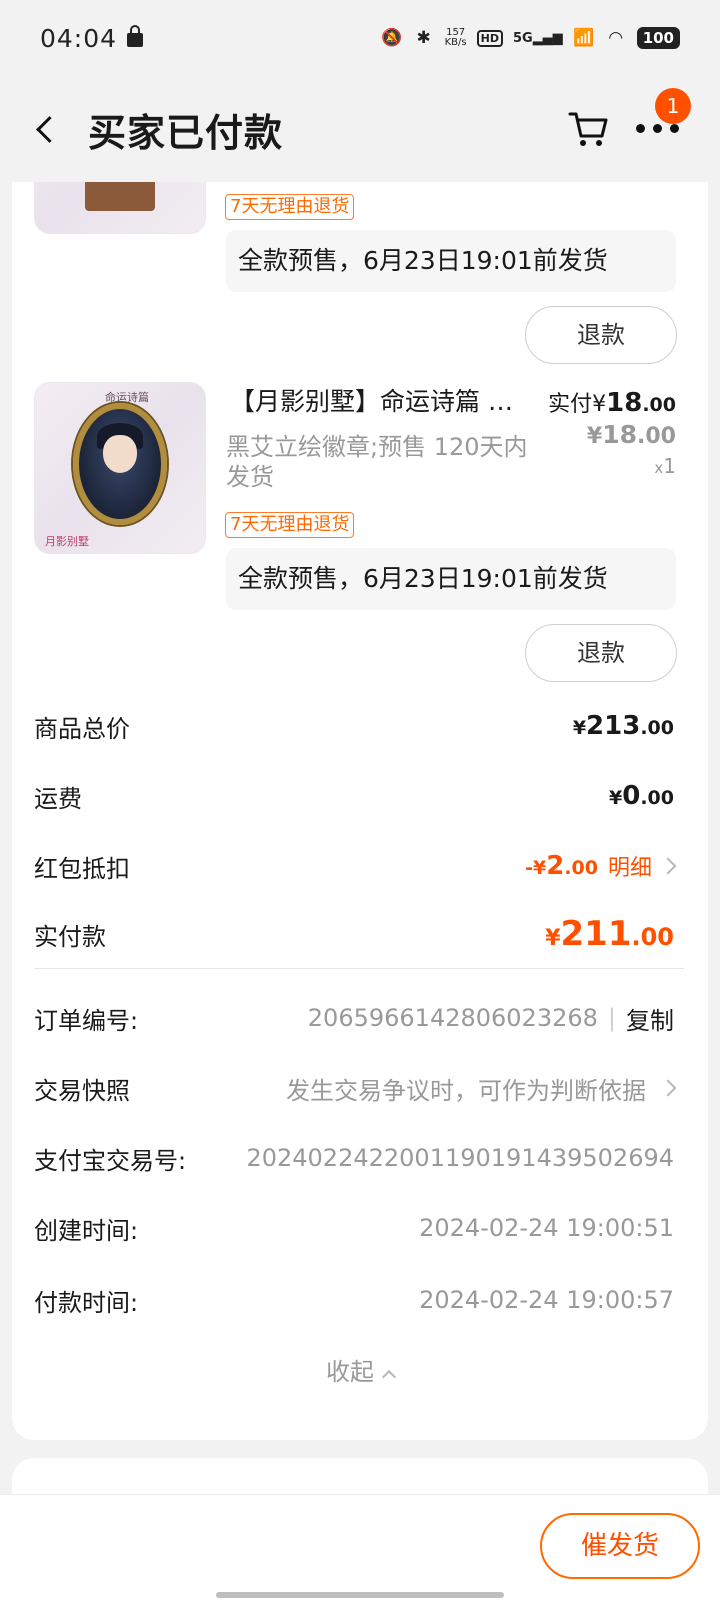 Image resolution: width=720 pixels, height=1600 pixels. What do you see at coordinates (665, 466) in the screenshot?
I see `quantity: x1` at bounding box center [665, 466].